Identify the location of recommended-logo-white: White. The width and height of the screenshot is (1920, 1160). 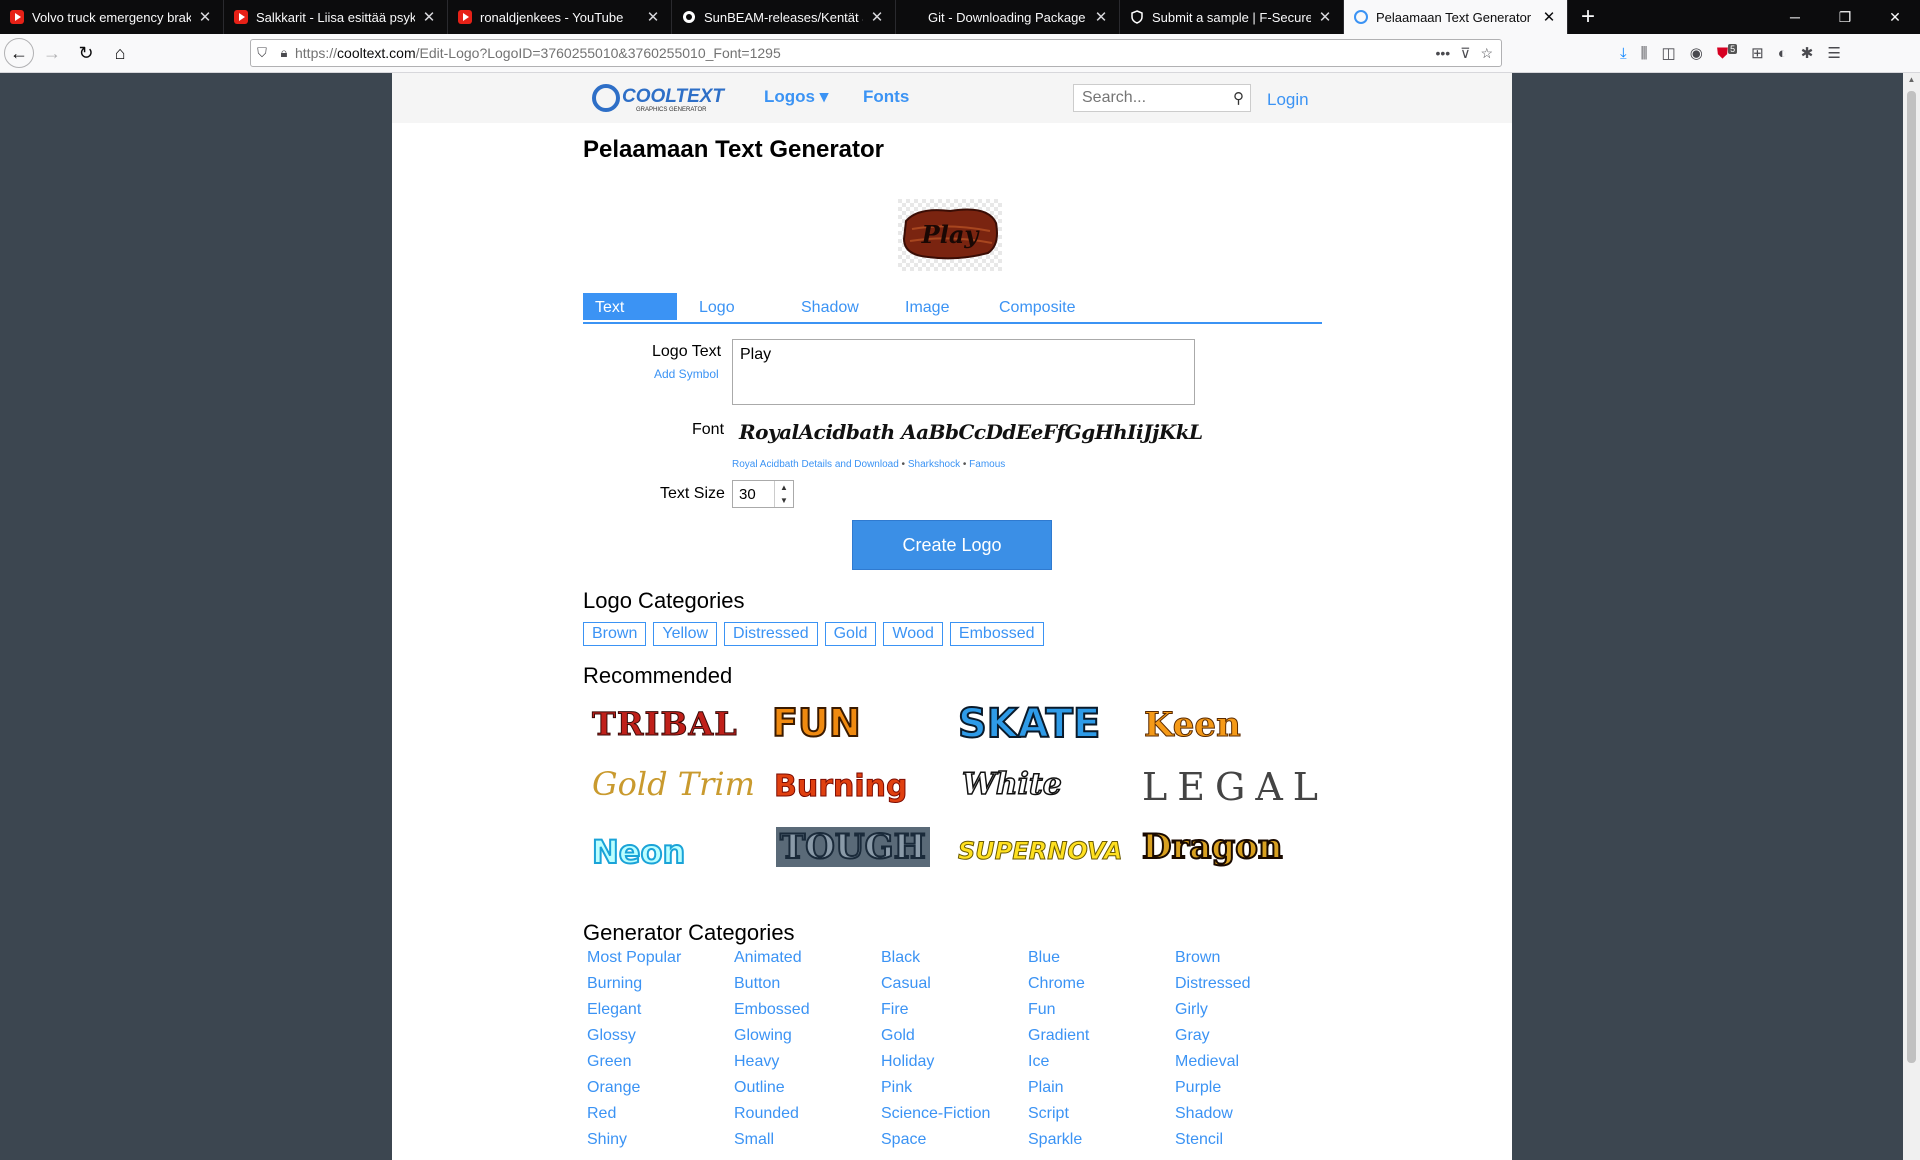
(1011, 784).